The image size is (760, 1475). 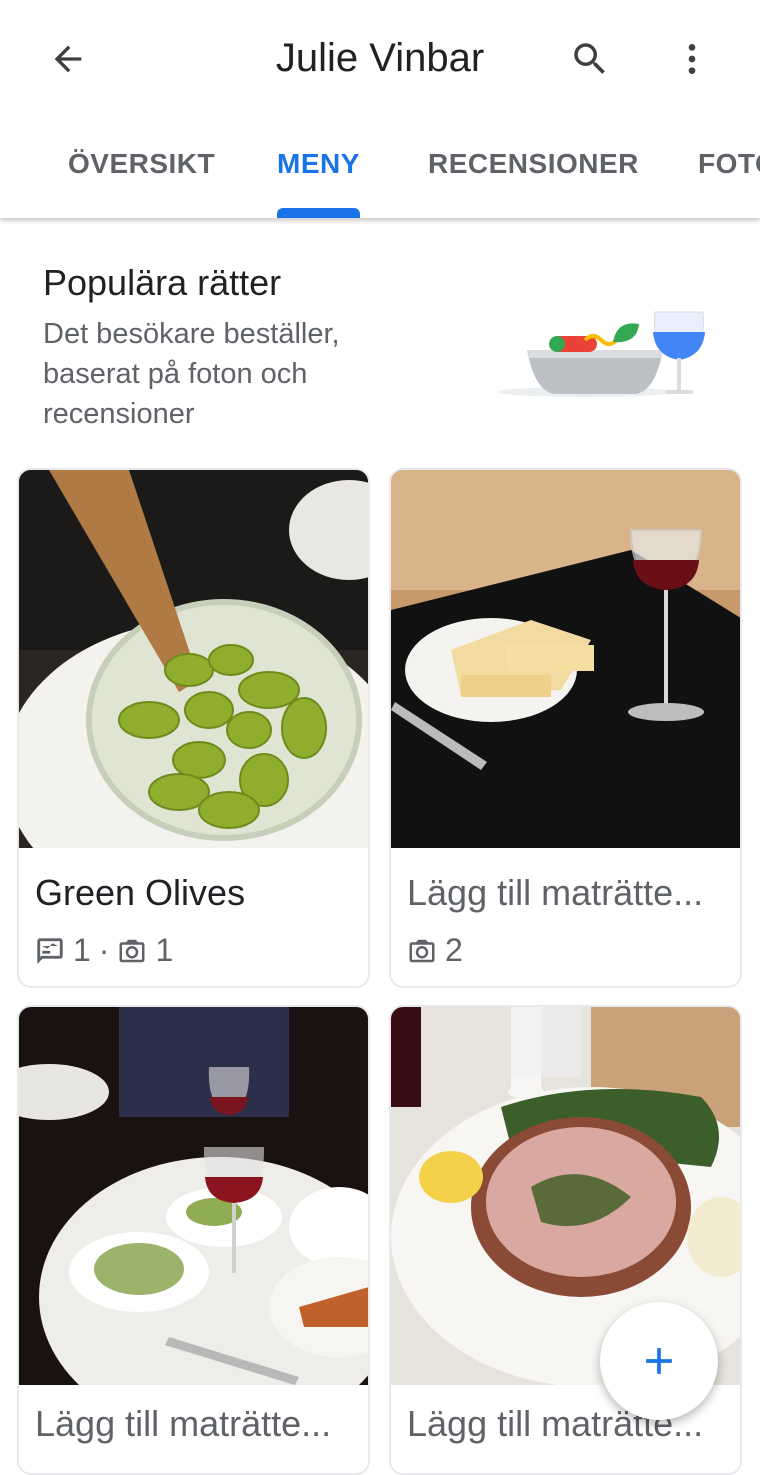 I want to click on page-title: Julie Vinbar, so click(x=380, y=58).